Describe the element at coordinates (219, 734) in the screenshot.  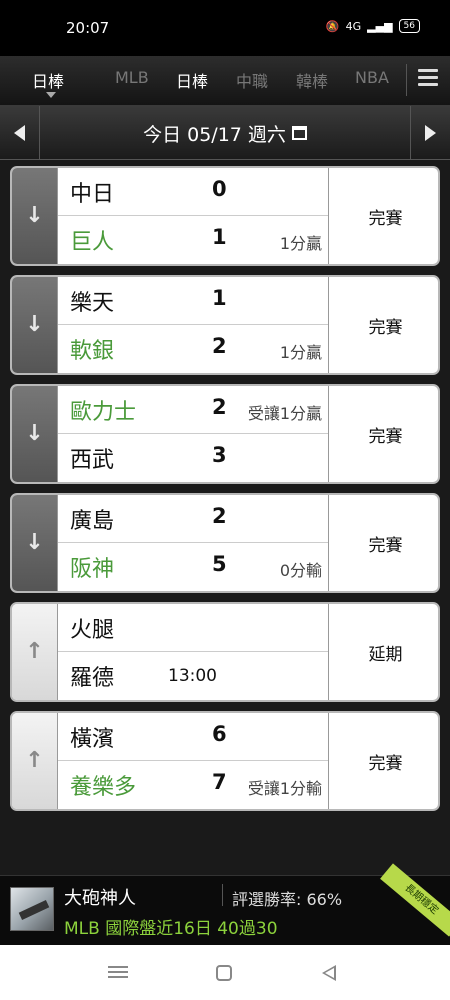
I see `team-score: 6` at that location.